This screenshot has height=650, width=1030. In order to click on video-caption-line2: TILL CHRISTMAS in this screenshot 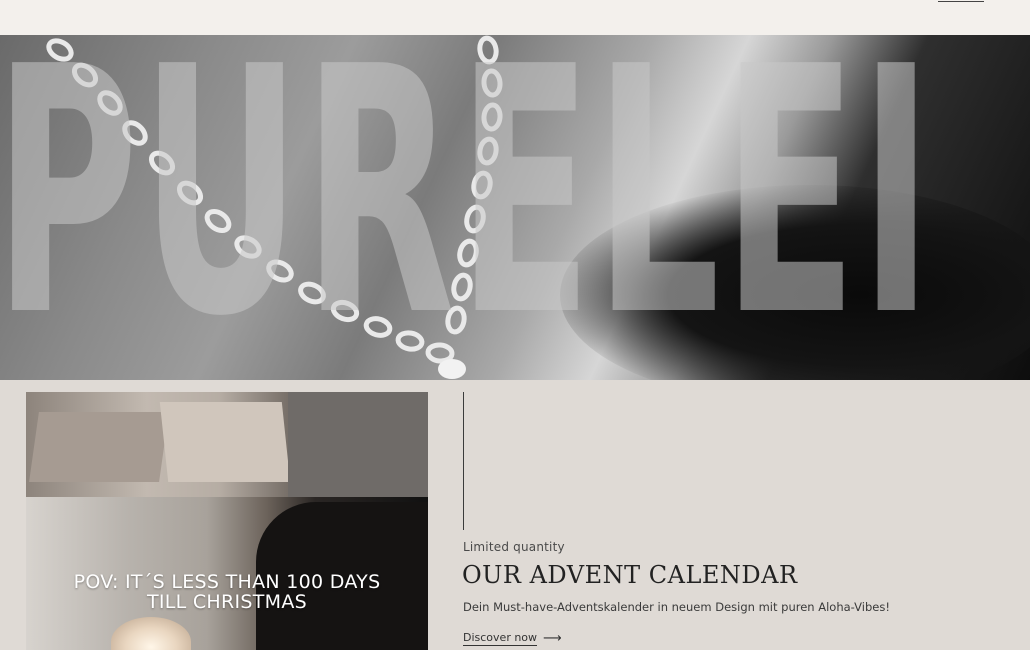, I will do `click(227, 602)`.